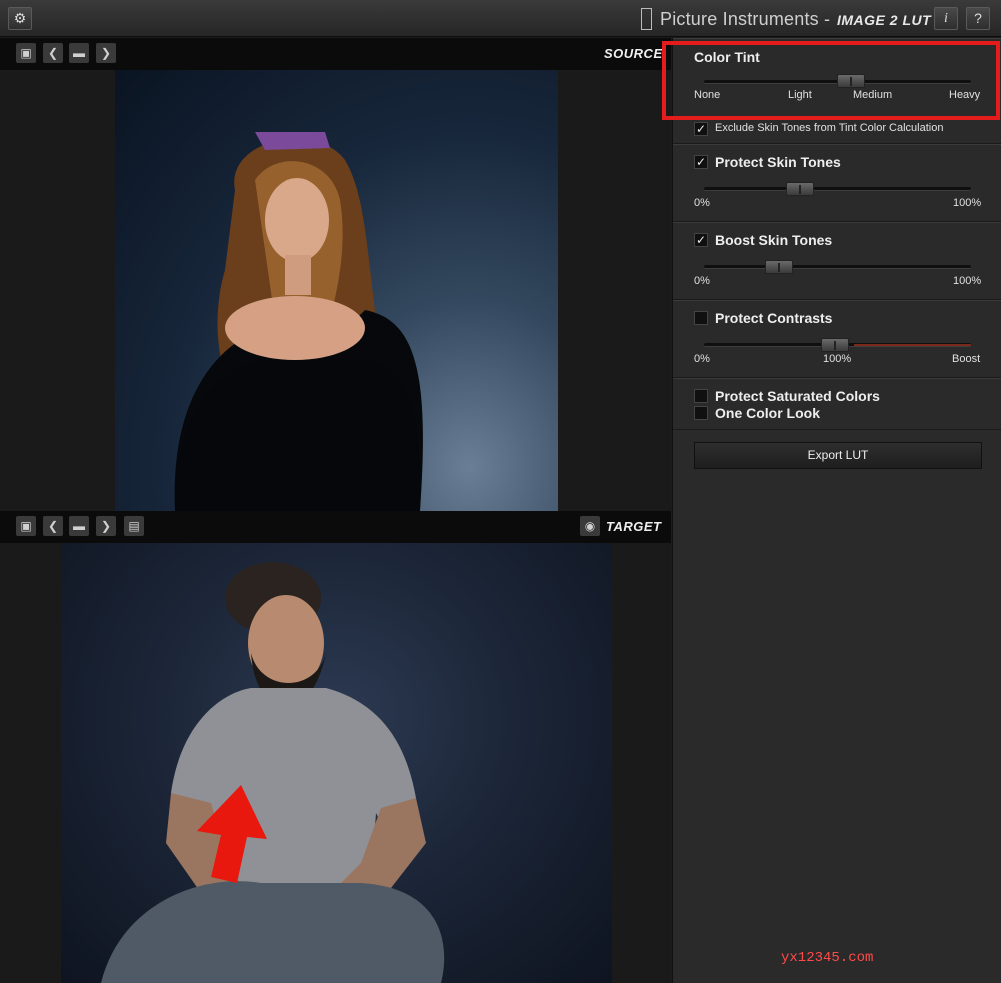  What do you see at coordinates (838, 455) in the screenshot?
I see `export-lut-button: Export LUT` at bounding box center [838, 455].